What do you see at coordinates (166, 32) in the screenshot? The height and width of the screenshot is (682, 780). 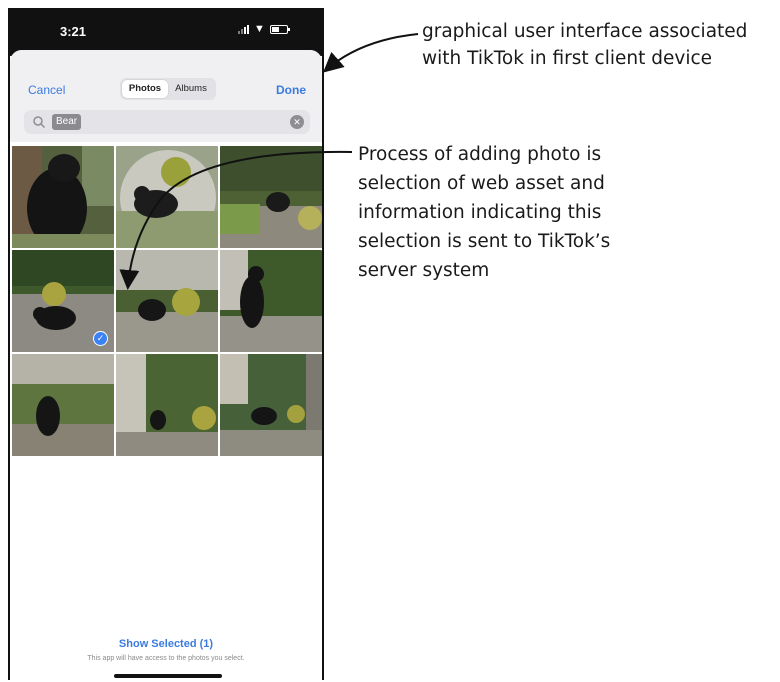 I see `status-bar: 3:21 ▼` at bounding box center [166, 32].